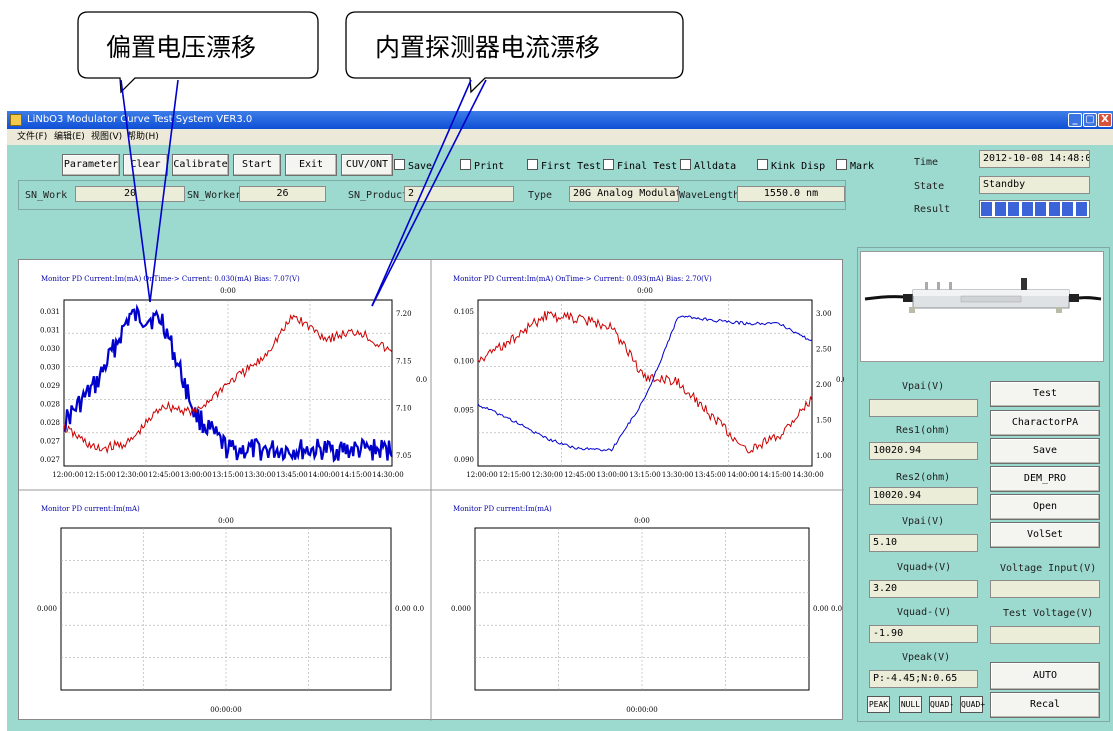  What do you see at coordinates (257, 165) in the screenshot?
I see `start-button: Start` at bounding box center [257, 165].